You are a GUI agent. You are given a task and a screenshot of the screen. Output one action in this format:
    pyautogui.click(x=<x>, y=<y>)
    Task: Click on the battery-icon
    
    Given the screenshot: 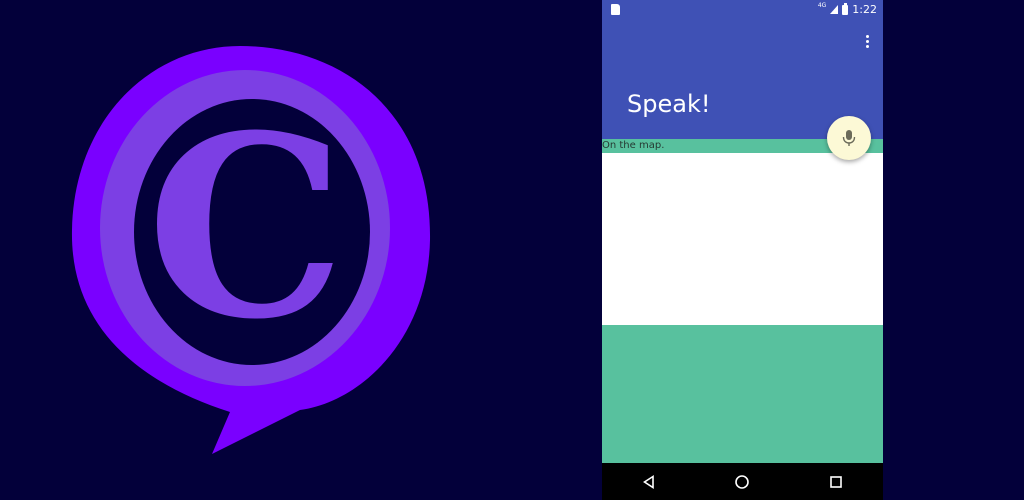 What is the action you would take?
    pyautogui.click(x=845, y=8)
    